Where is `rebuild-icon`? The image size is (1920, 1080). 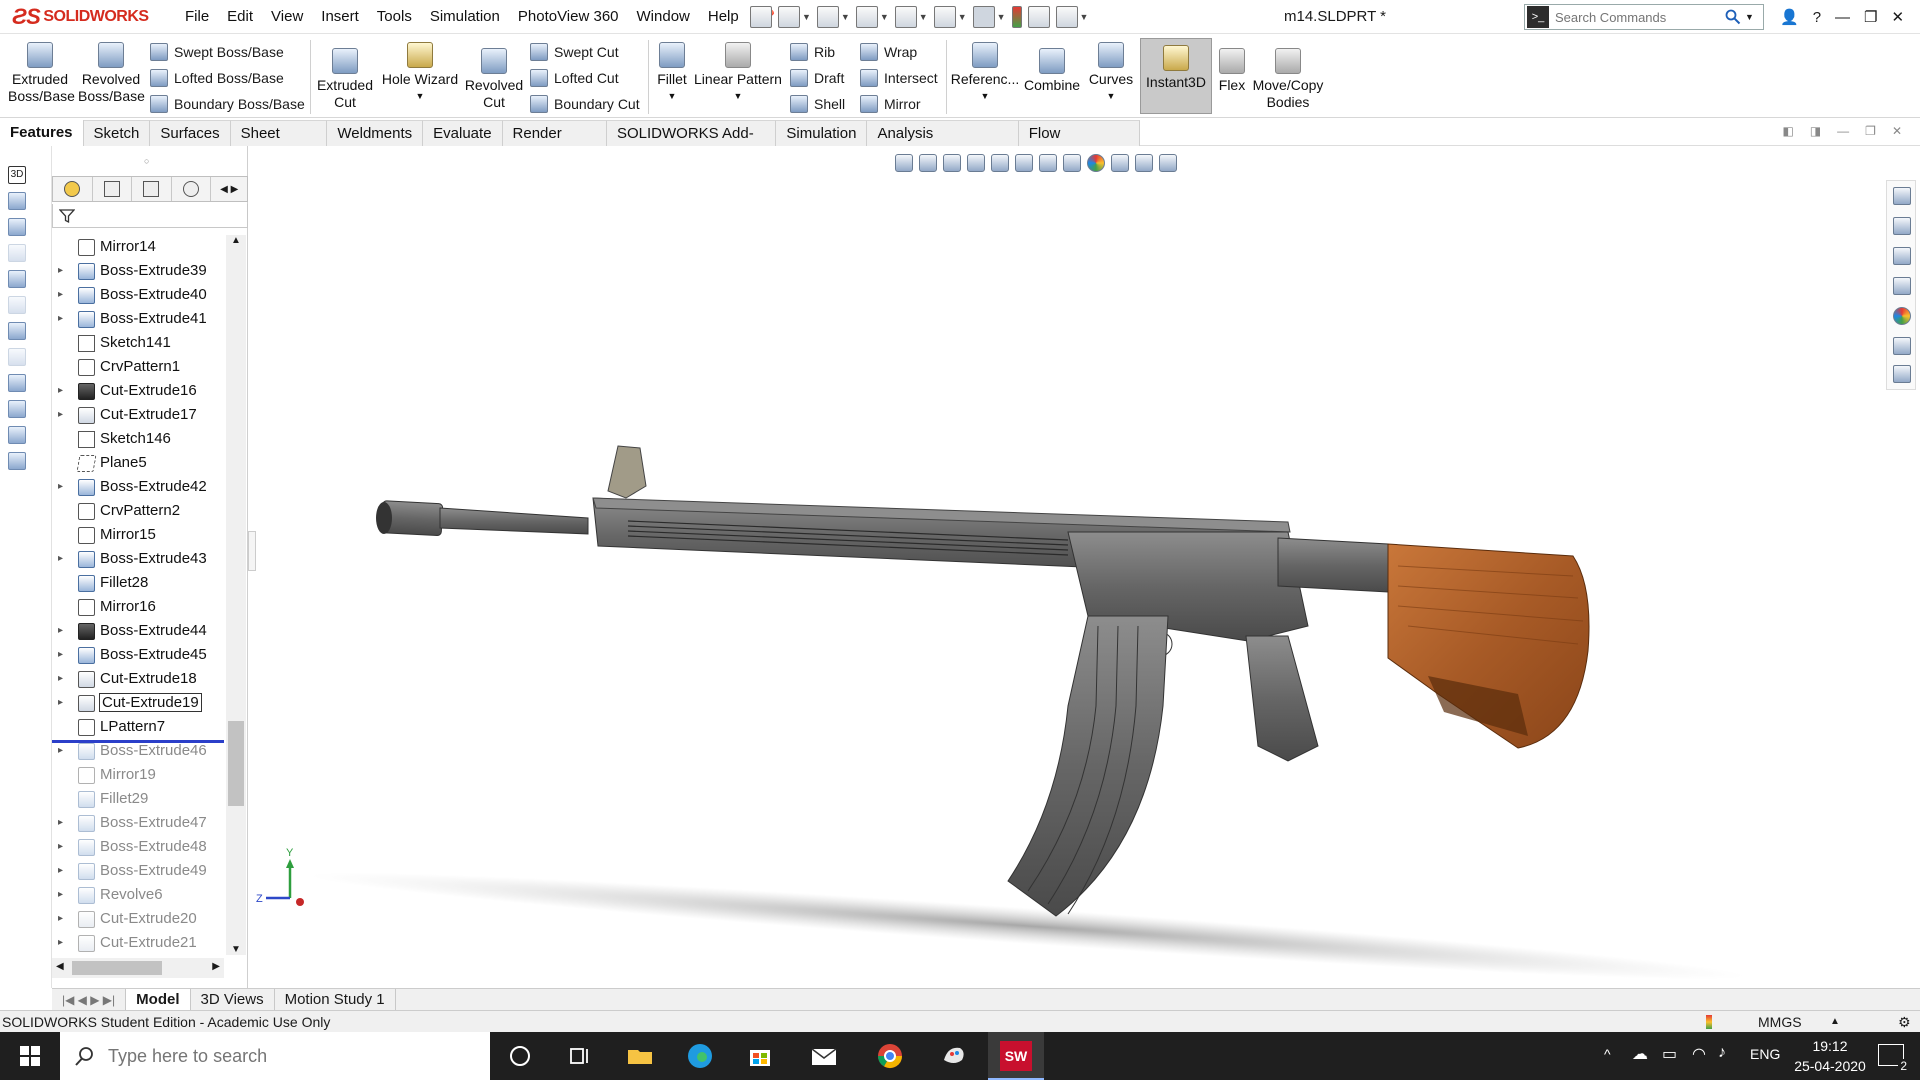
rebuild-icon is located at coordinates (1016, 17).